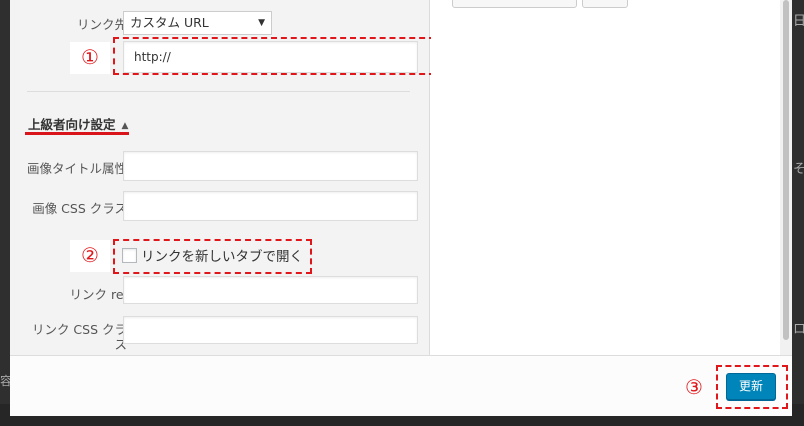 Image resolution: width=804 pixels, height=426 pixels. I want to click on update-button: 更新, so click(751, 386).